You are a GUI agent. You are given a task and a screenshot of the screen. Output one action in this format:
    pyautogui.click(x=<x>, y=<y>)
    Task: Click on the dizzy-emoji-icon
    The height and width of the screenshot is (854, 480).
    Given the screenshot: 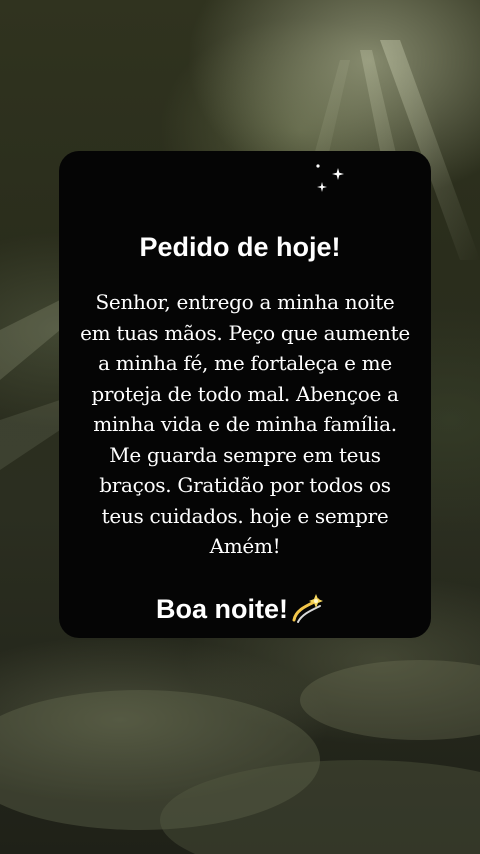 What is the action you would take?
    pyautogui.click(x=307, y=608)
    